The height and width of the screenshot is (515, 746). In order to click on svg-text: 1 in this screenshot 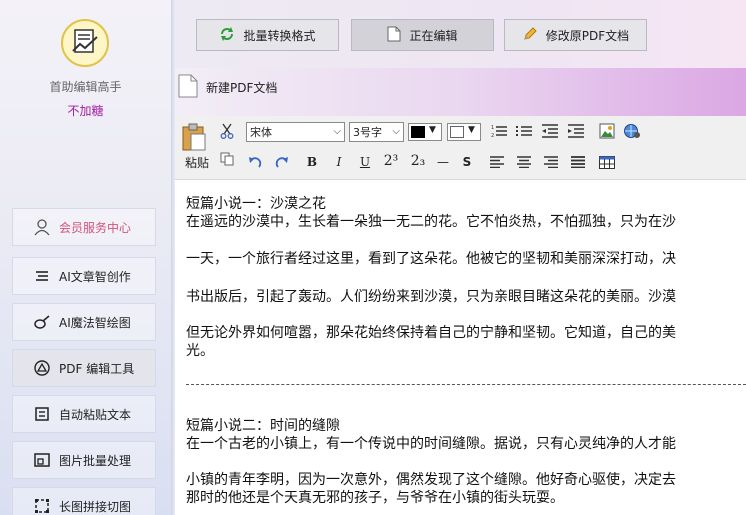, I will do `click(492, 128)`.